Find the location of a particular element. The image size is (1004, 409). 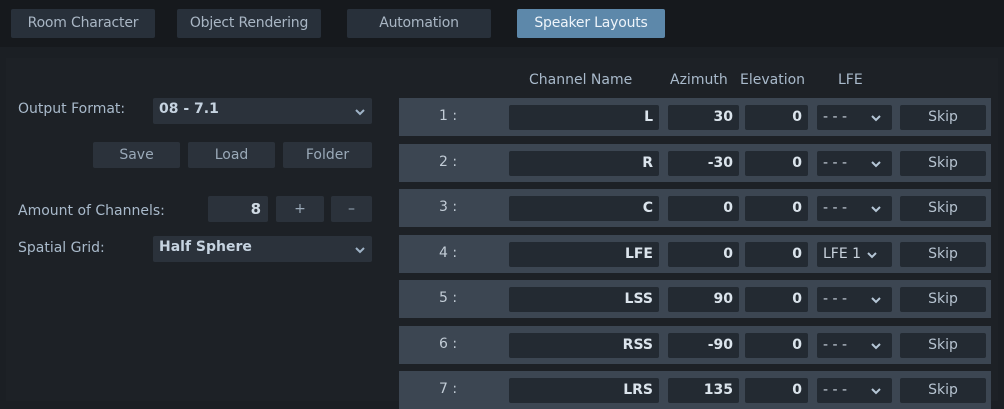

table-row: 6 : RSS -90 0 - - - Skip is located at coordinates (695, 345).